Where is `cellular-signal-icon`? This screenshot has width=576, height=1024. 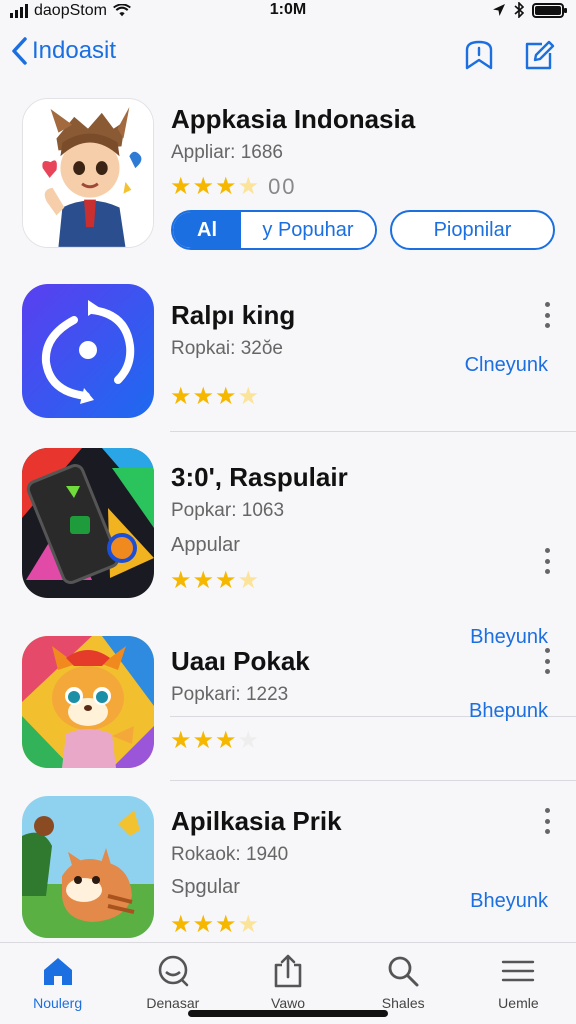 cellular-signal-icon is located at coordinates (19, 11).